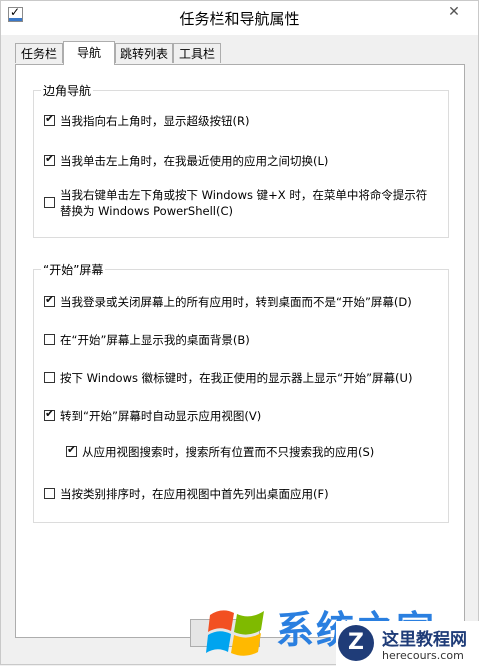 This screenshot has height=666, width=479. Describe the element at coordinates (235, 633) in the screenshot. I see `windows-logo-icon` at that location.